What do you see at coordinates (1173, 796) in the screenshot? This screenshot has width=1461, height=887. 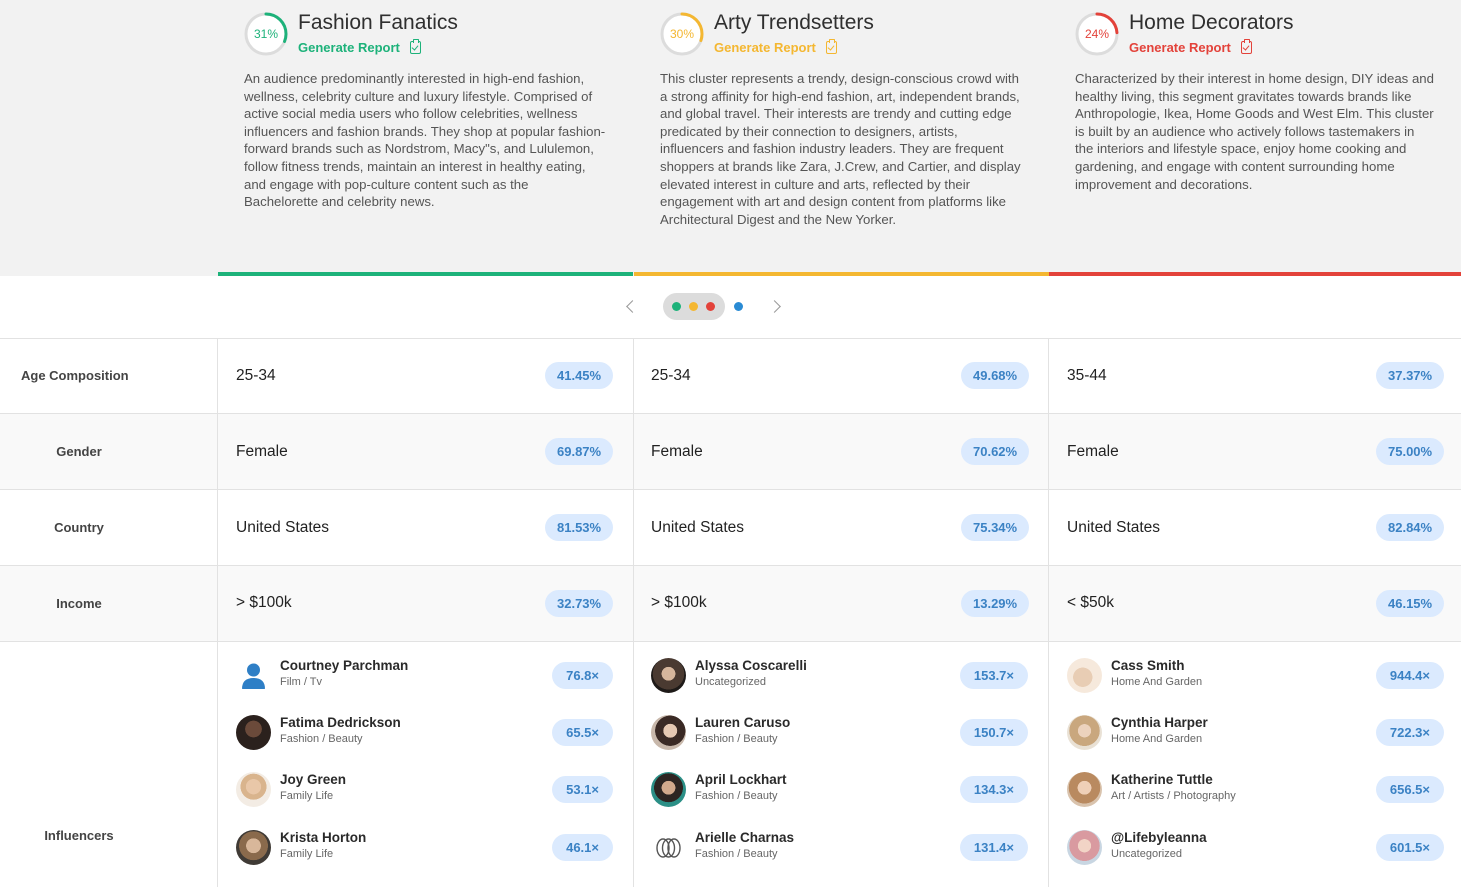 I see `influencer-category: Art / Artists / Photography` at bounding box center [1173, 796].